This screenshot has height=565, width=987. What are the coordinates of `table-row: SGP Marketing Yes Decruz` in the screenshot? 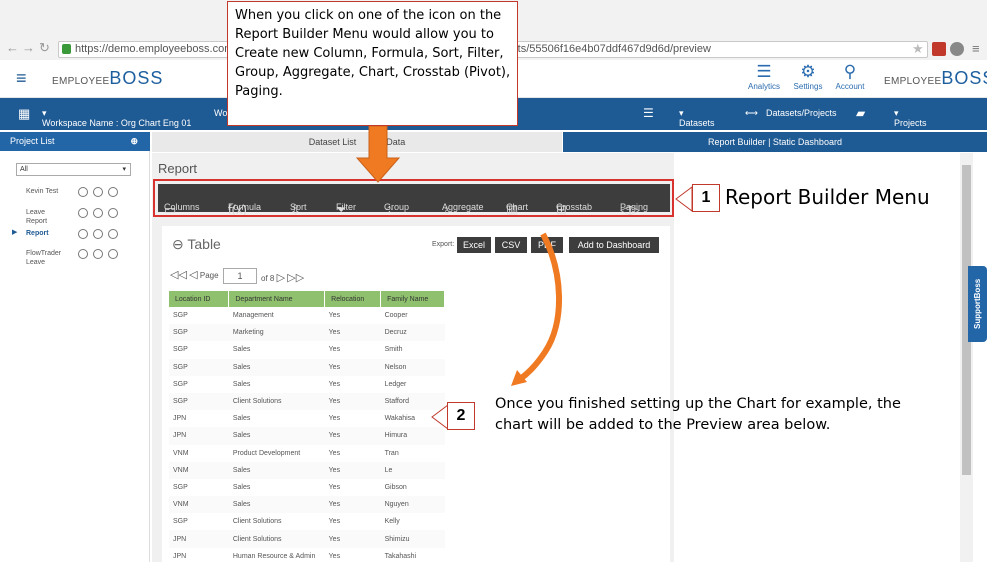 It's located at (307, 333).